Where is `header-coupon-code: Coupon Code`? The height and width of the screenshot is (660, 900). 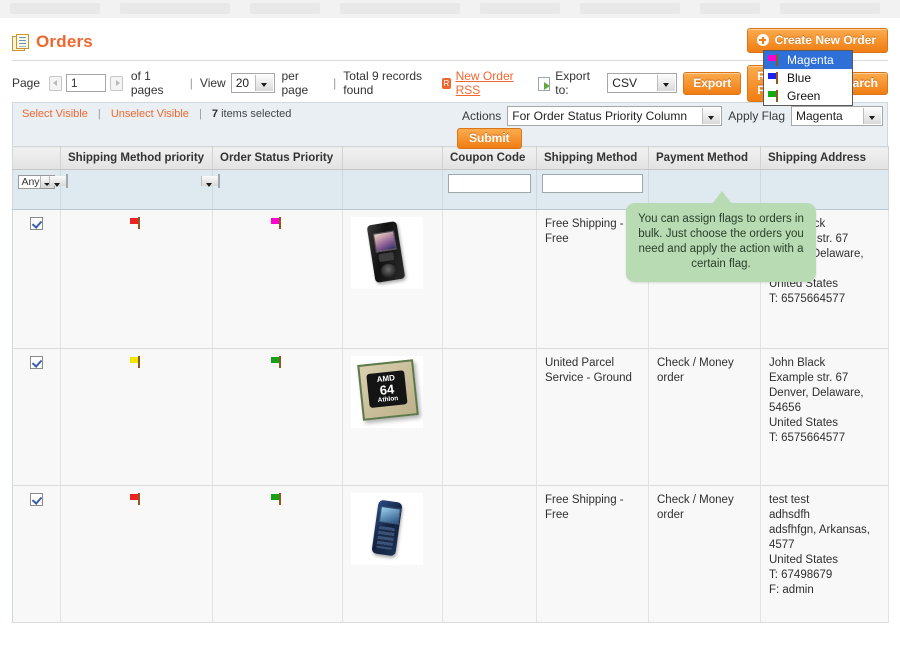
header-coupon-code: Coupon Code is located at coordinates (489, 158).